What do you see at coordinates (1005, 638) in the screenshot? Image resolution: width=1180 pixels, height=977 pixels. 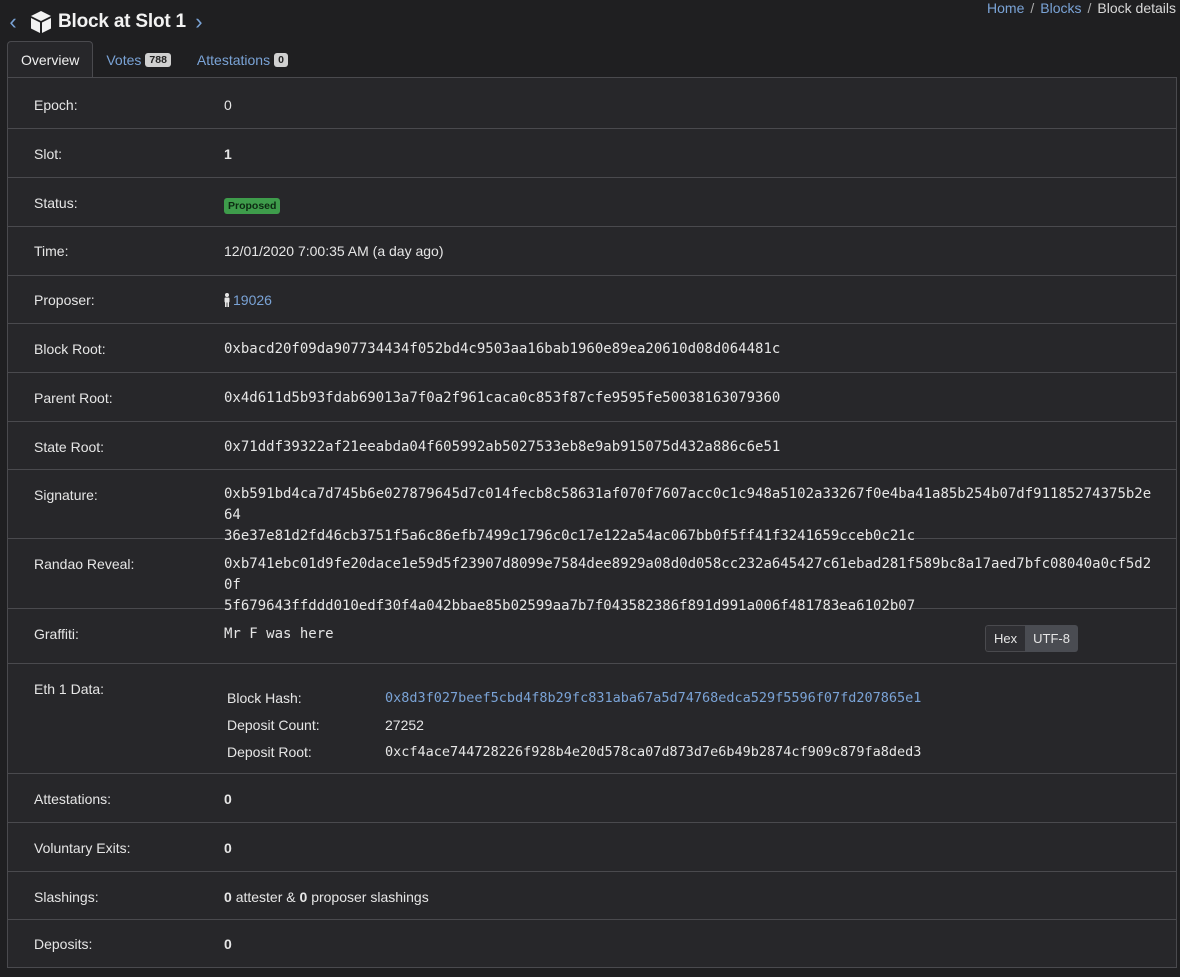 I see `hex-toggle-button: Hex` at bounding box center [1005, 638].